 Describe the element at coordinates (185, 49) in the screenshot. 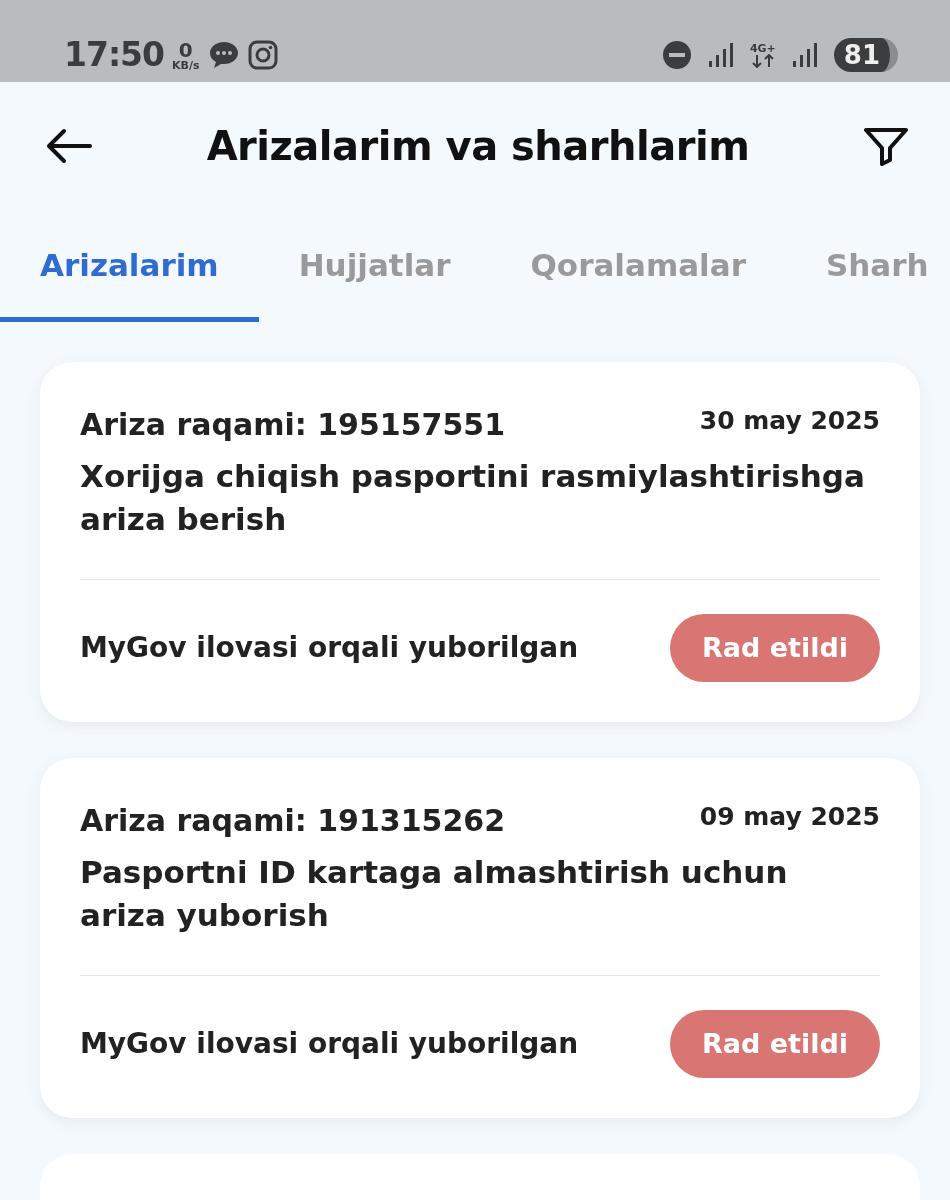

I see `speed-value: 0` at that location.